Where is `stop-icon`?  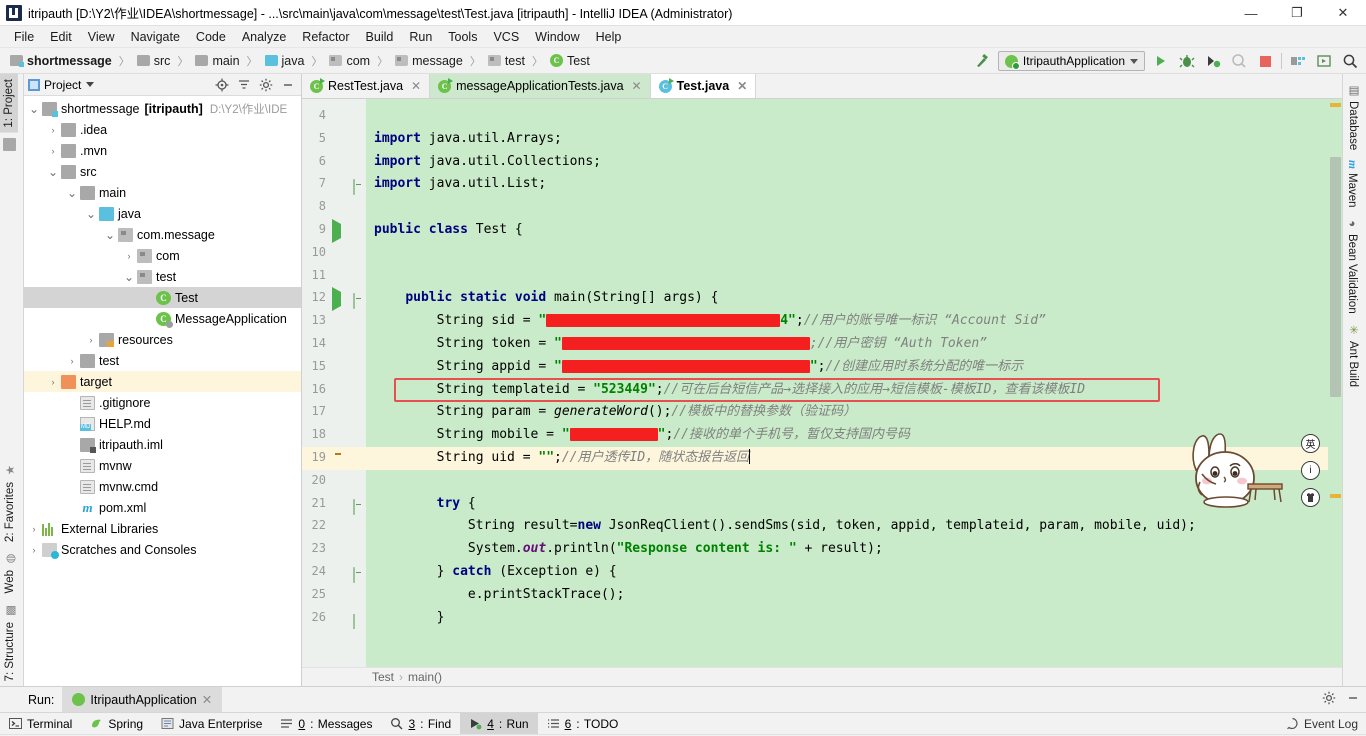 stop-icon is located at coordinates (1265, 61).